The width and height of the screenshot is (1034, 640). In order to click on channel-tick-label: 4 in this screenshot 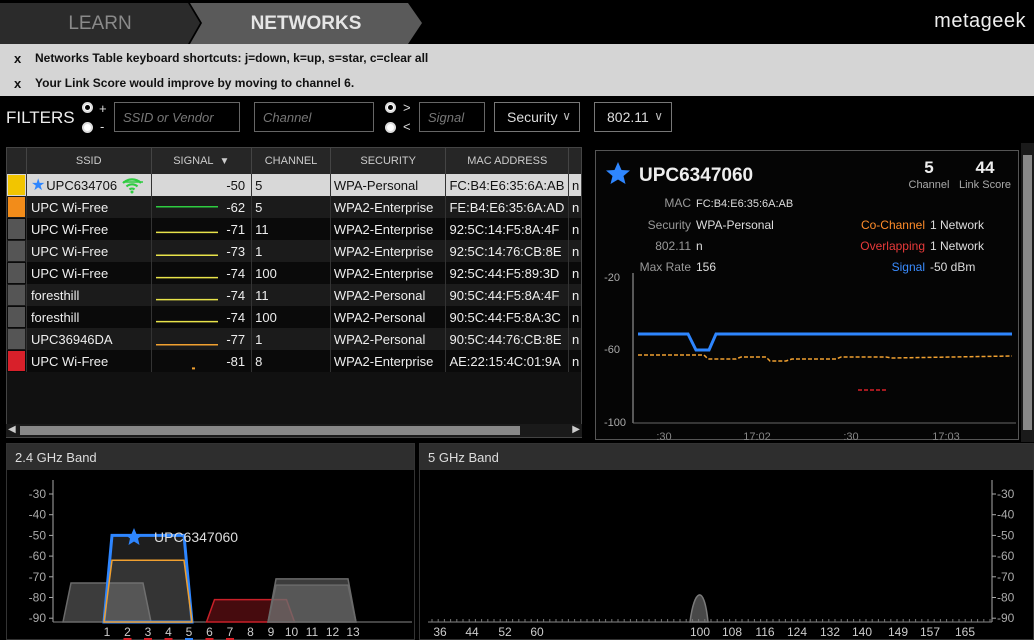, I will do `click(168, 632)`.